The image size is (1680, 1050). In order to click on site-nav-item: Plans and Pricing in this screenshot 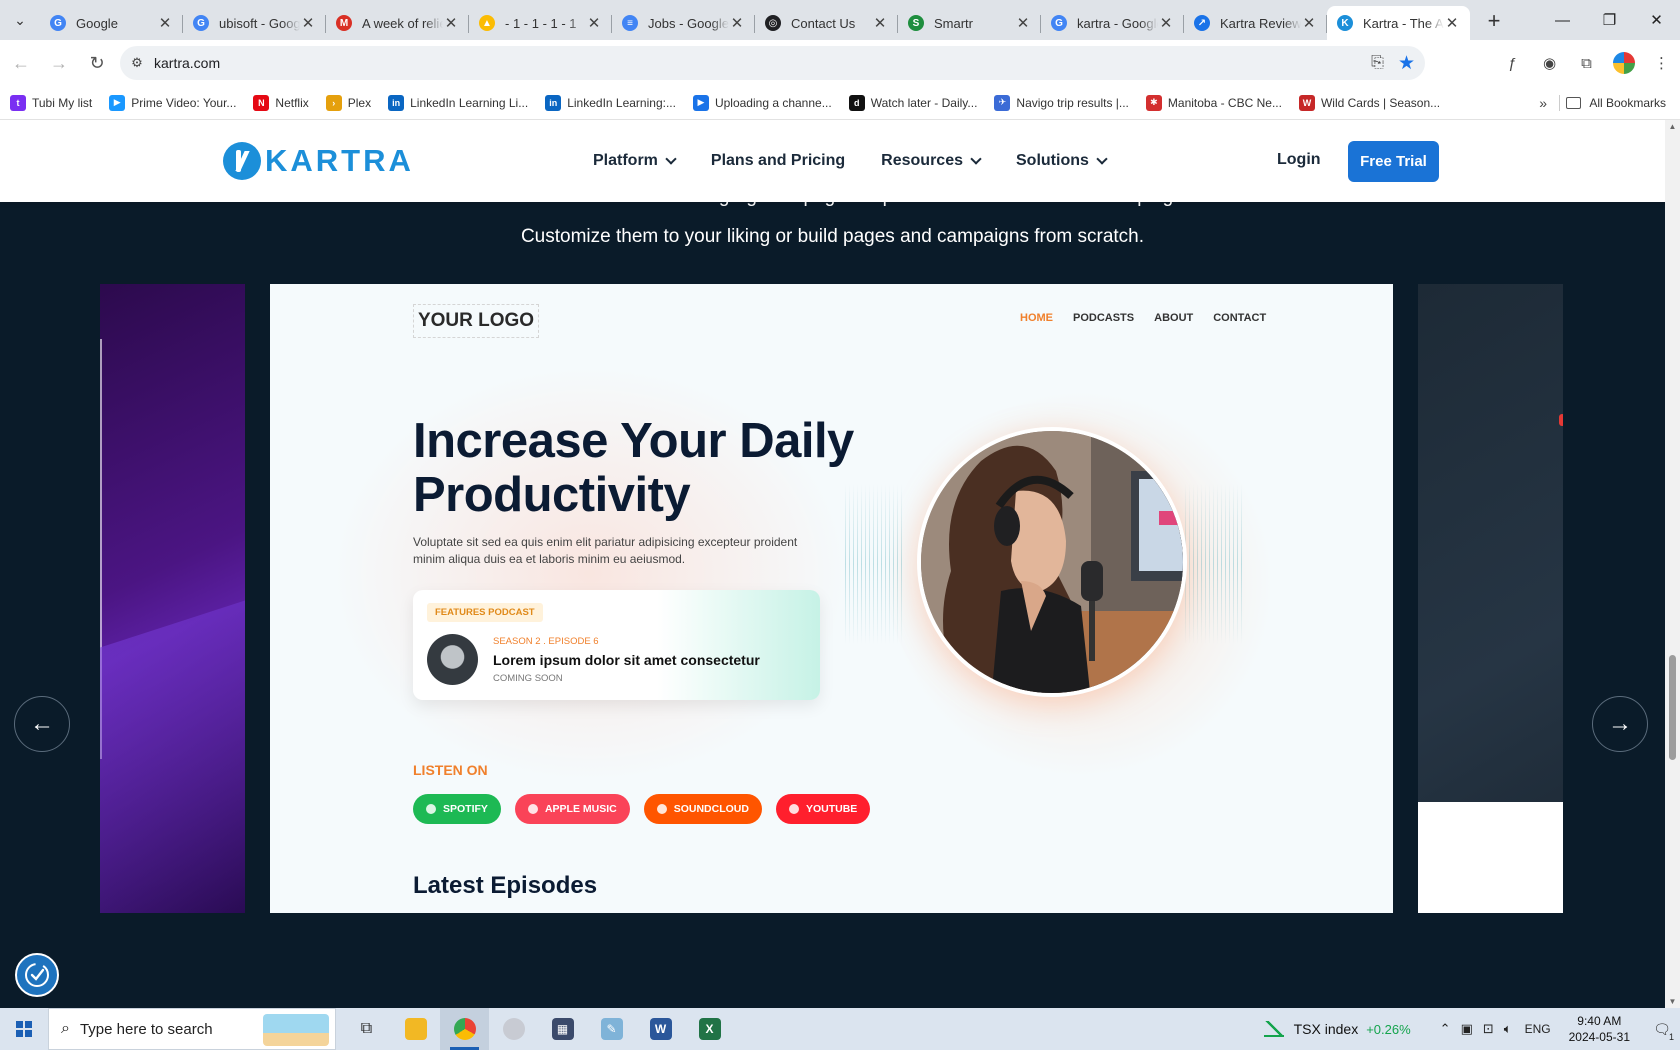, I will do `click(778, 161)`.